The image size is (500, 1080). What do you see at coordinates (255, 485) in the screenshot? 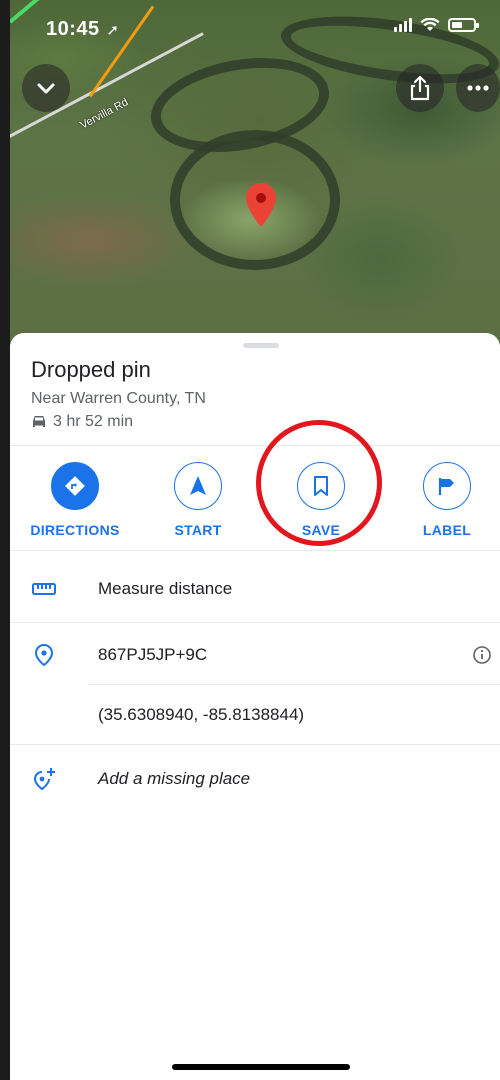
I see `action-bar: DIRECTIONS START SAVE LABEL` at bounding box center [255, 485].